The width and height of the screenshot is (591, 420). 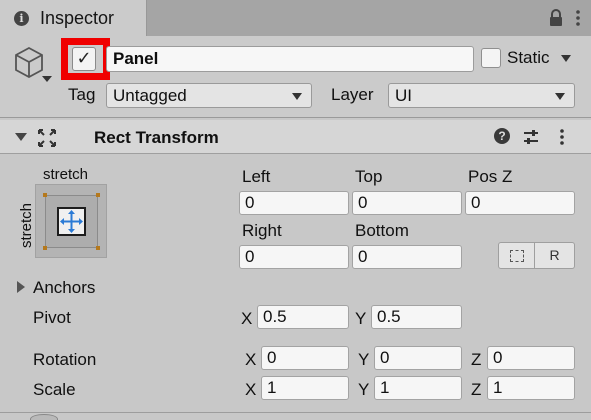 I want to click on right-label: Right, so click(x=262, y=230).